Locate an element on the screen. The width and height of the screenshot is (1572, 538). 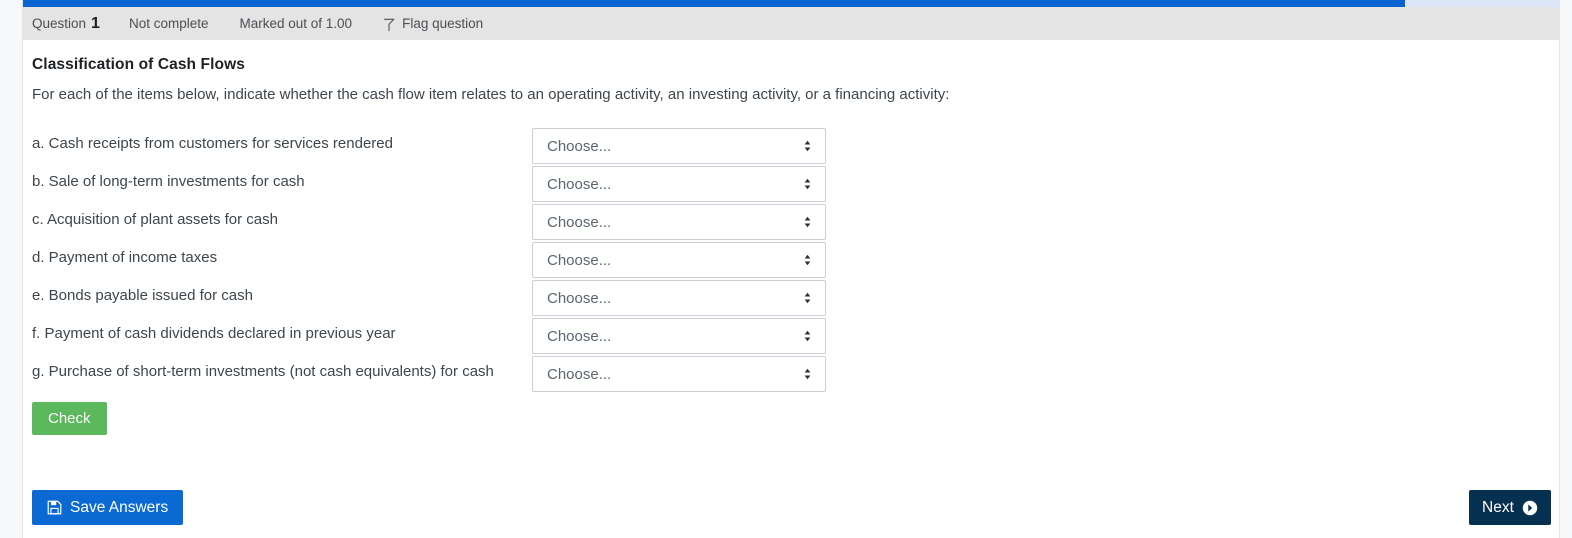
question-number-group: Question 1 is located at coordinates (66, 24).